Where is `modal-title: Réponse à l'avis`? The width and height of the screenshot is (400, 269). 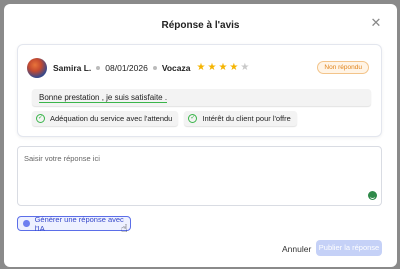 modal-title: Réponse à l'avis is located at coordinates (200, 25).